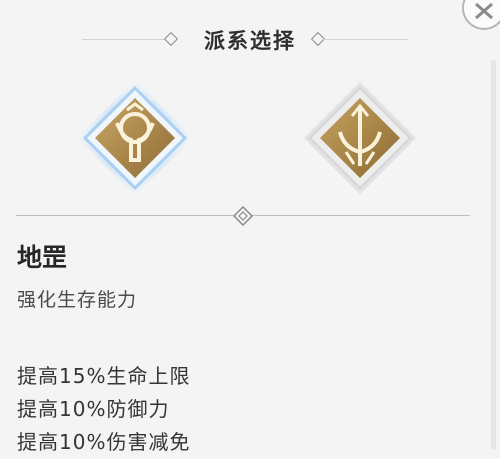 Image resolution: width=500 pixels, height=459 pixels. What do you see at coordinates (365, 39) in the screenshot?
I see `header-right-line` at bounding box center [365, 39].